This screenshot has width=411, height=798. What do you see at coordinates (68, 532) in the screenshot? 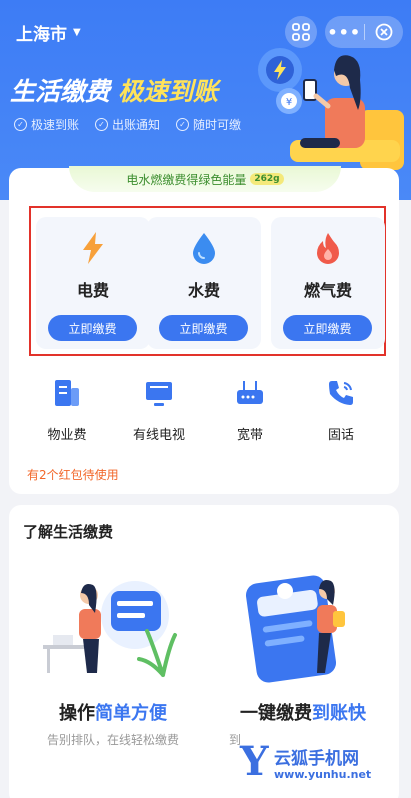
I see `section-title: 了解生活缴费` at bounding box center [68, 532].